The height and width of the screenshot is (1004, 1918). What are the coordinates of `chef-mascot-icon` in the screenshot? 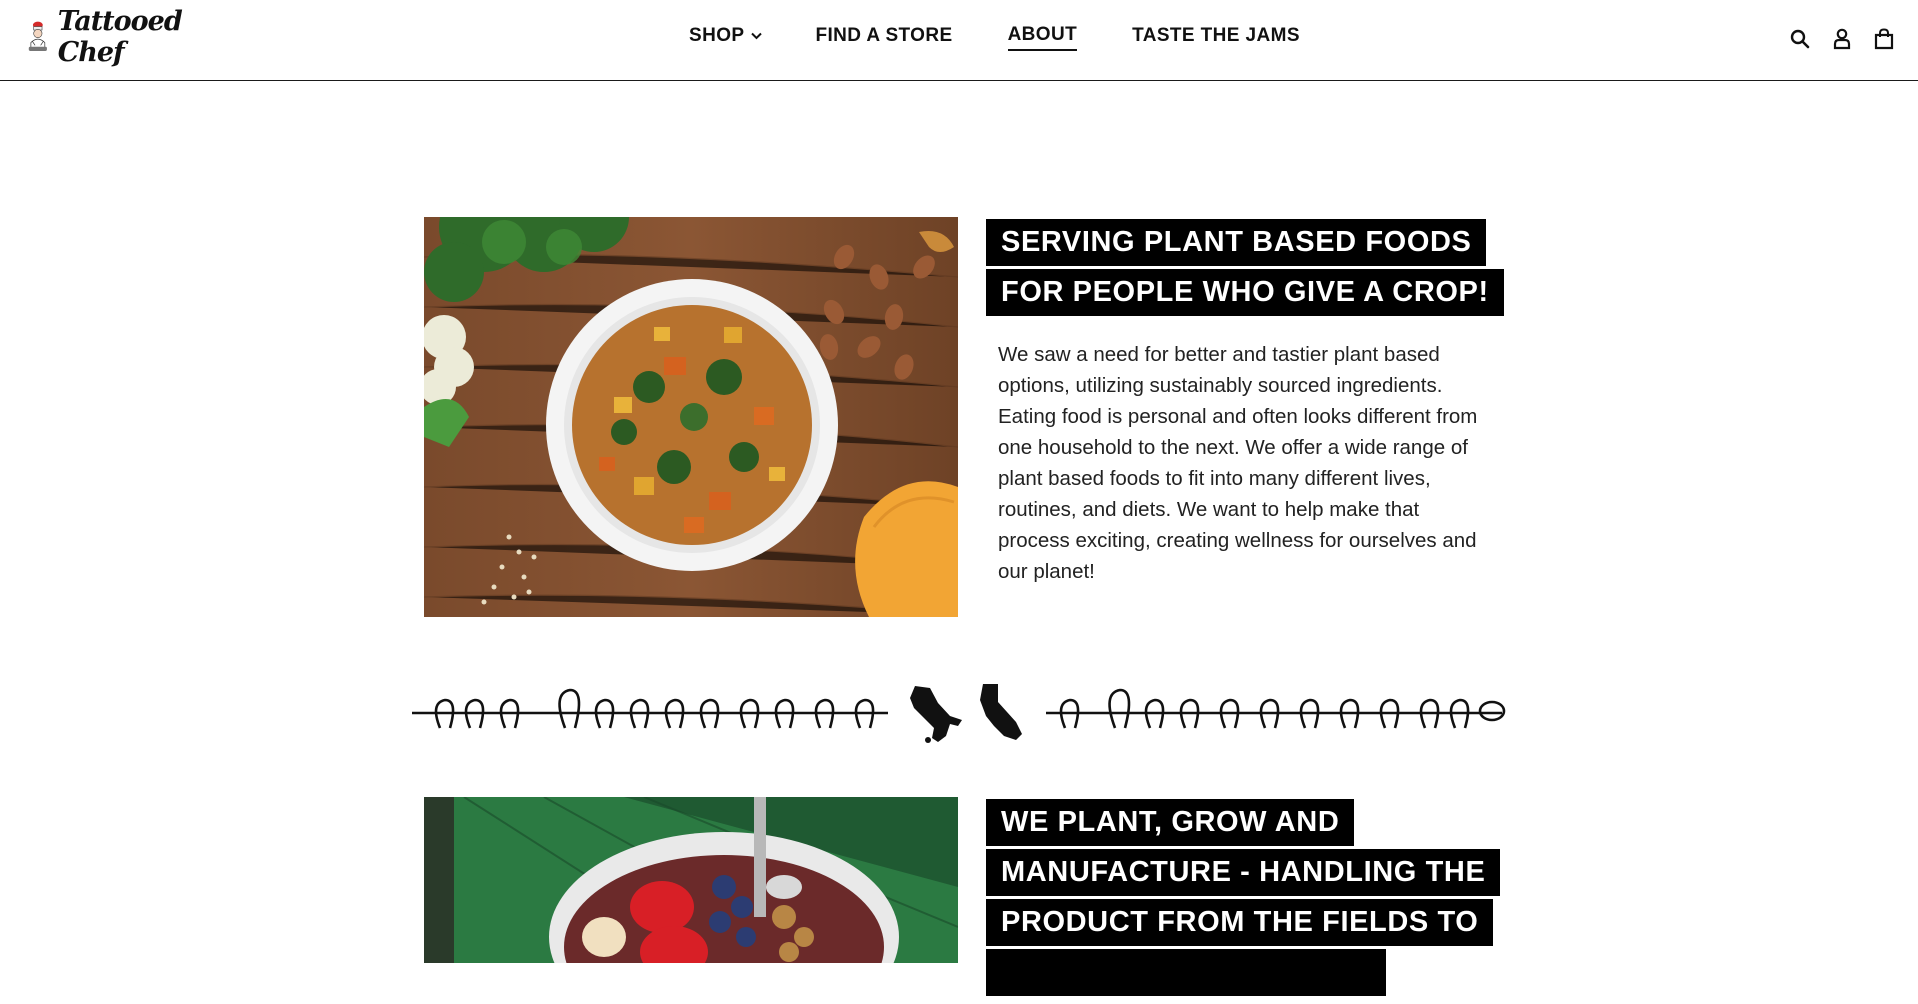 It's located at (37, 36).